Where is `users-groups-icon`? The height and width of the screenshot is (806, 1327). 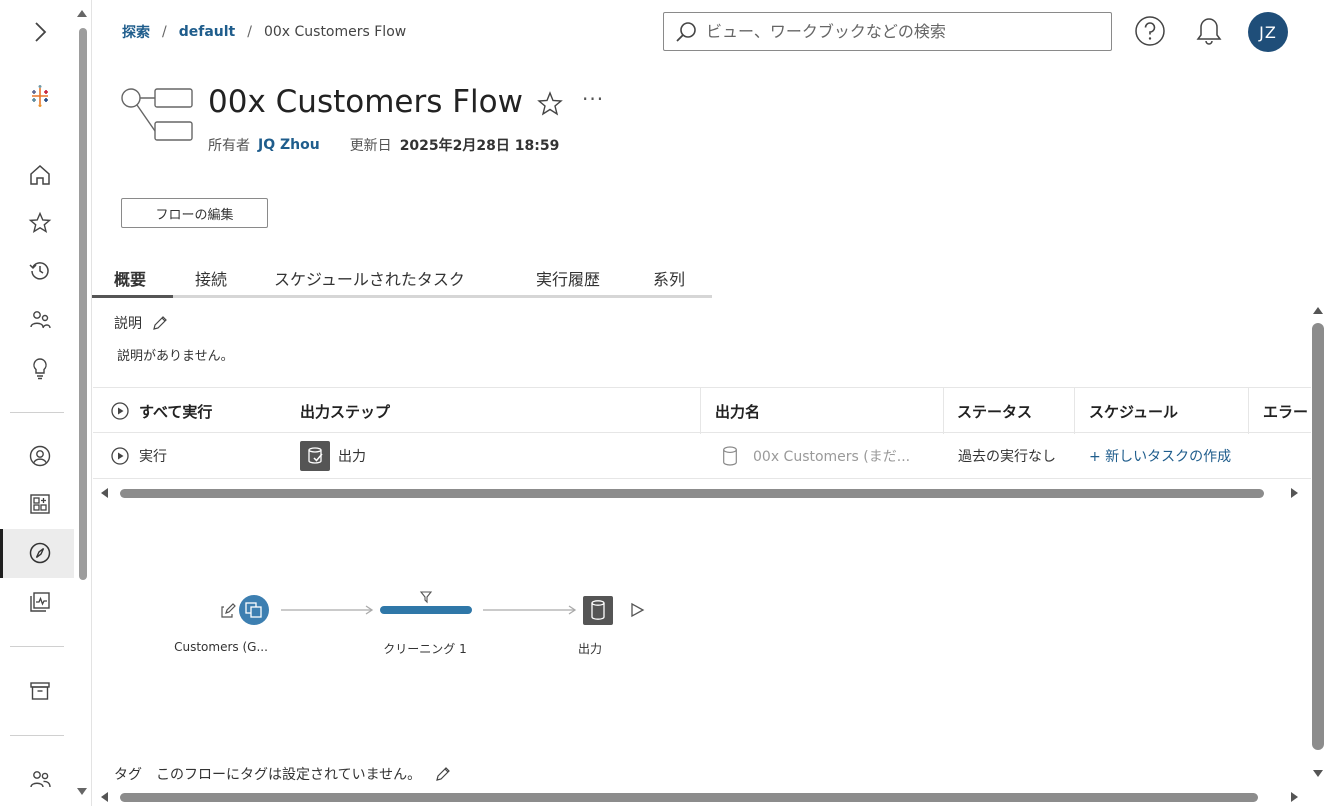 users-groups-icon is located at coordinates (40, 779).